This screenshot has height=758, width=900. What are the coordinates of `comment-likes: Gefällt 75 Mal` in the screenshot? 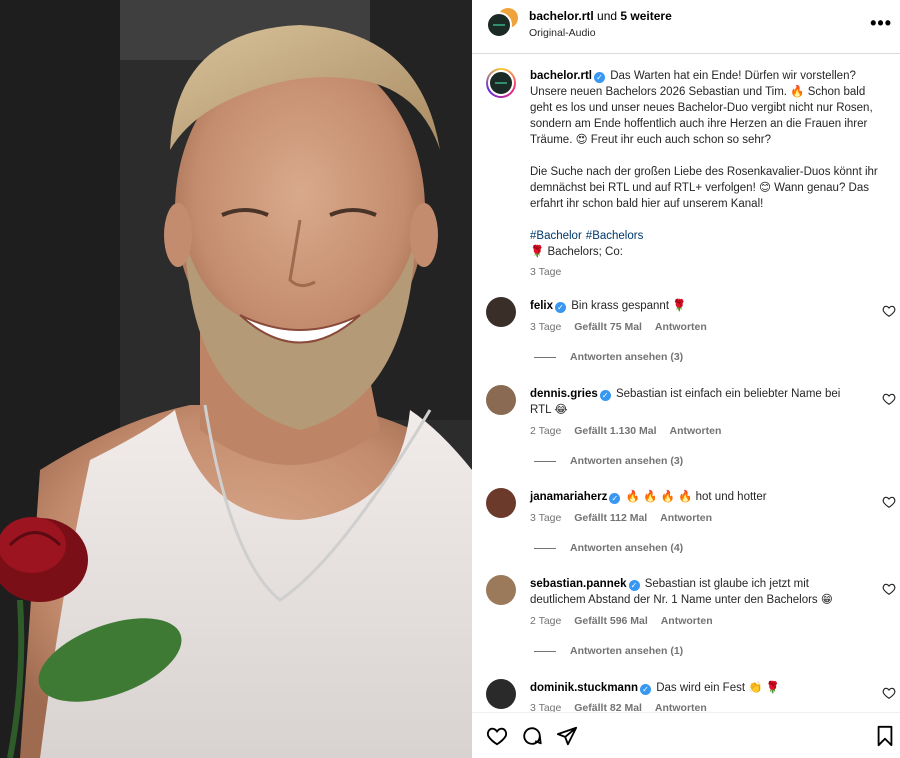 It's located at (608, 327).